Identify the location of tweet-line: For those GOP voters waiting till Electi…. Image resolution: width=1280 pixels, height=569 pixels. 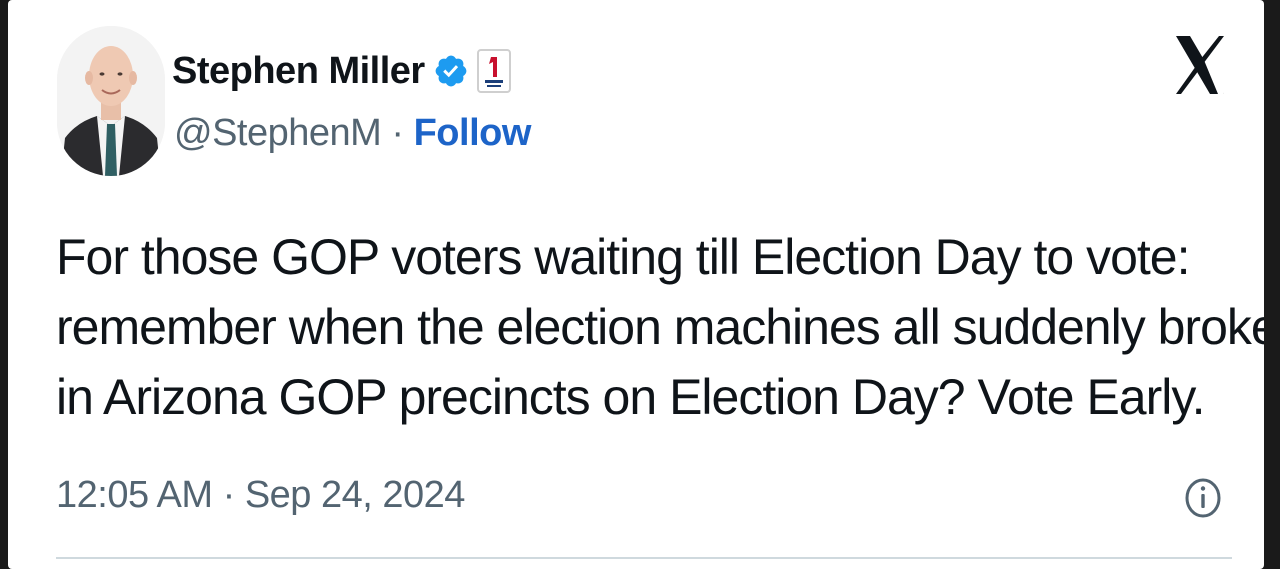
(623, 257).